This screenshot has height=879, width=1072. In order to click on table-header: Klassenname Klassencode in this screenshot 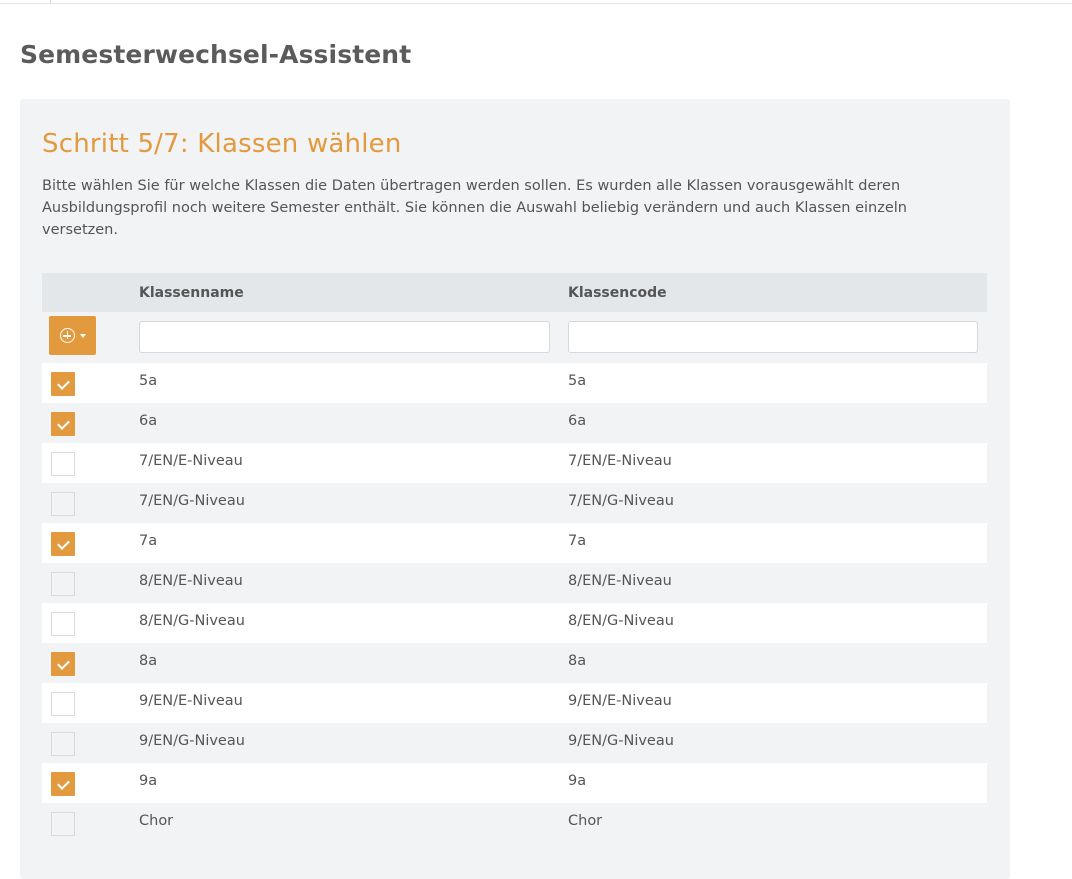, I will do `click(514, 292)`.